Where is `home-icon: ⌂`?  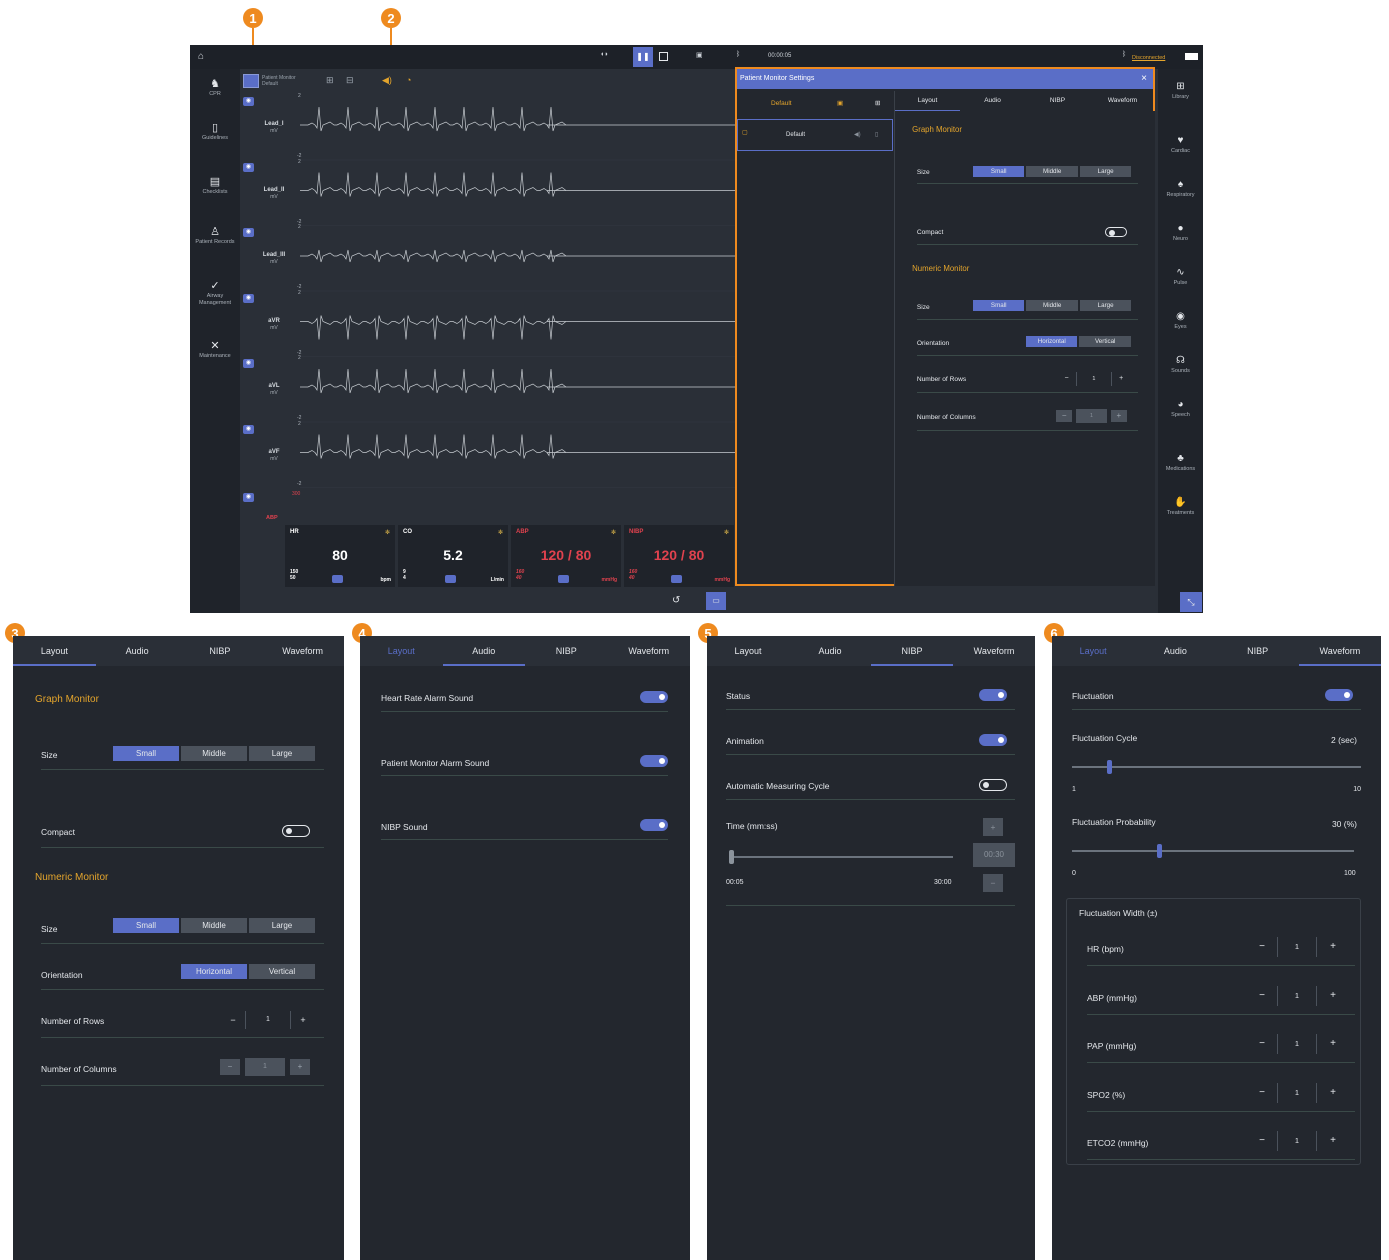 home-icon: ⌂ is located at coordinates (201, 56).